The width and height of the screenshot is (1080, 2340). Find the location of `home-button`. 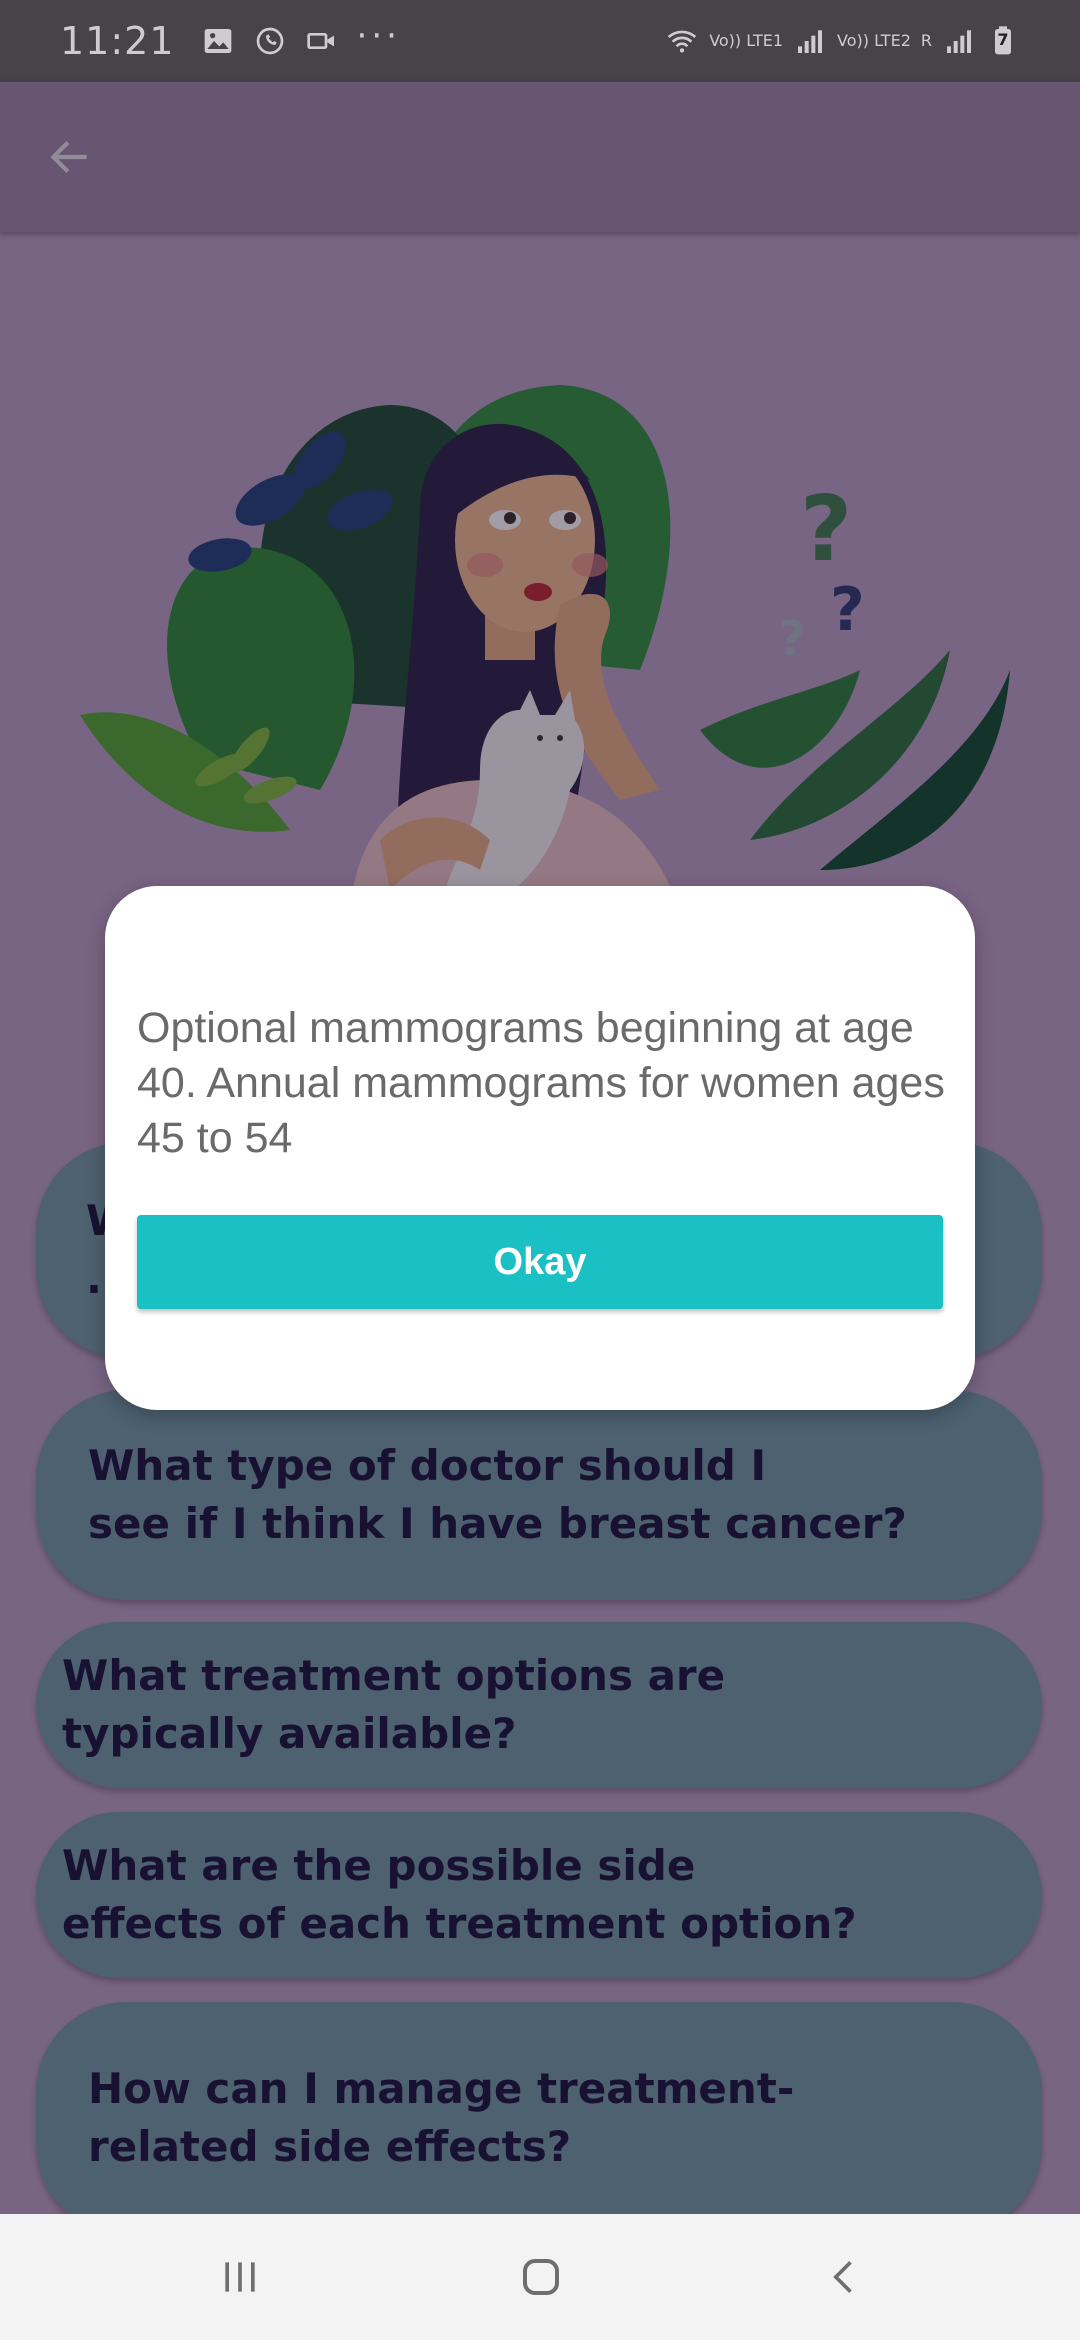

home-button is located at coordinates (541, 2277).